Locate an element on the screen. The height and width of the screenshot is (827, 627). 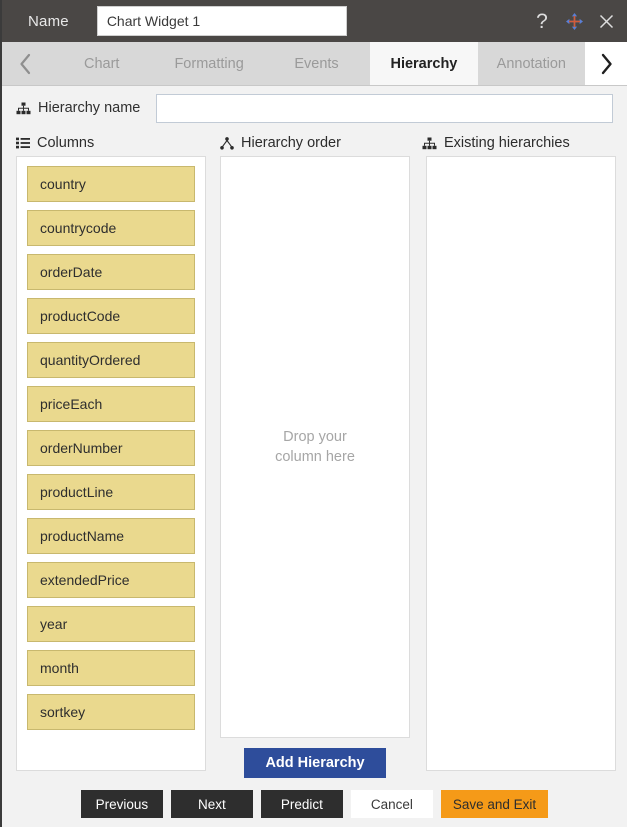
hierarchy-order-title: Hierarchy order is located at coordinates (291, 143).